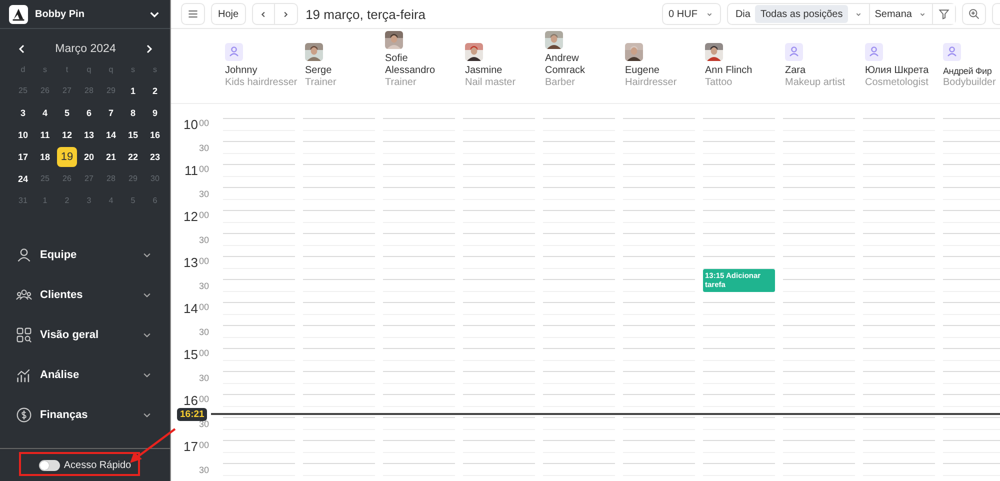 The image size is (1000, 481). Describe the element at coordinates (153, 446) in the screenshot. I see `annotation-arrow` at that location.